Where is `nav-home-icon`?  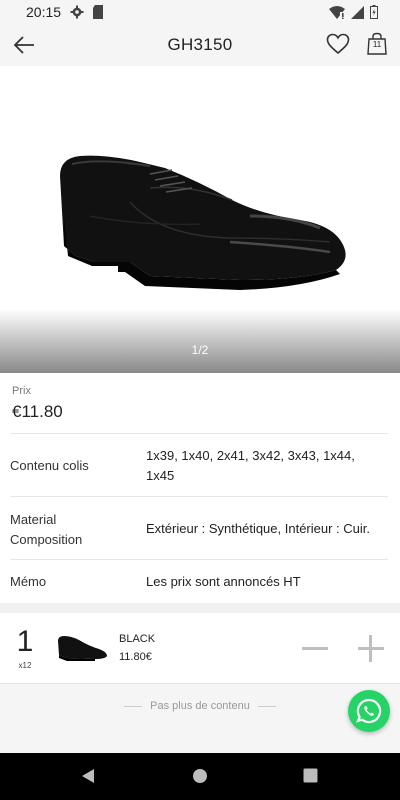 nav-home-icon is located at coordinates (200, 776).